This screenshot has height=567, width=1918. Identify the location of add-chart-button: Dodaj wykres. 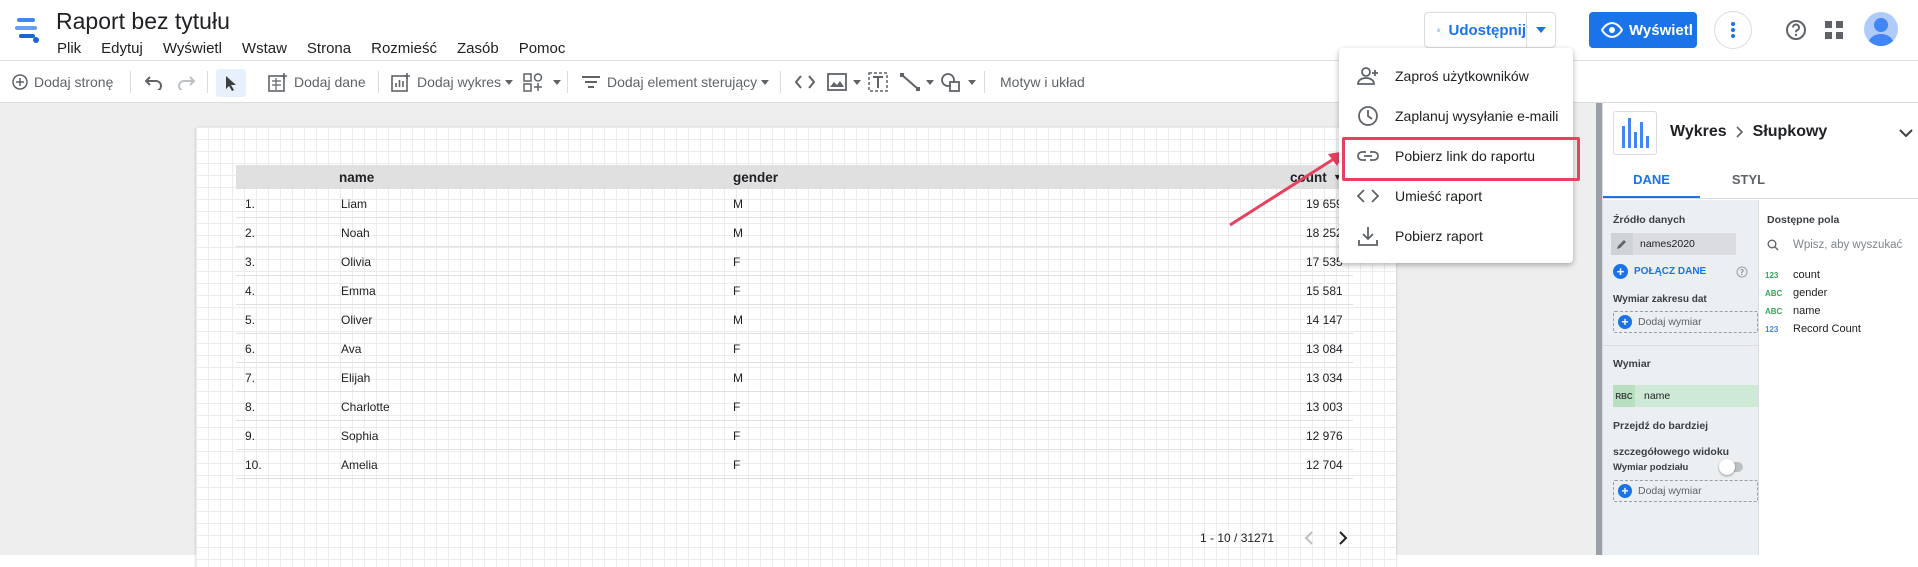
(455, 82).